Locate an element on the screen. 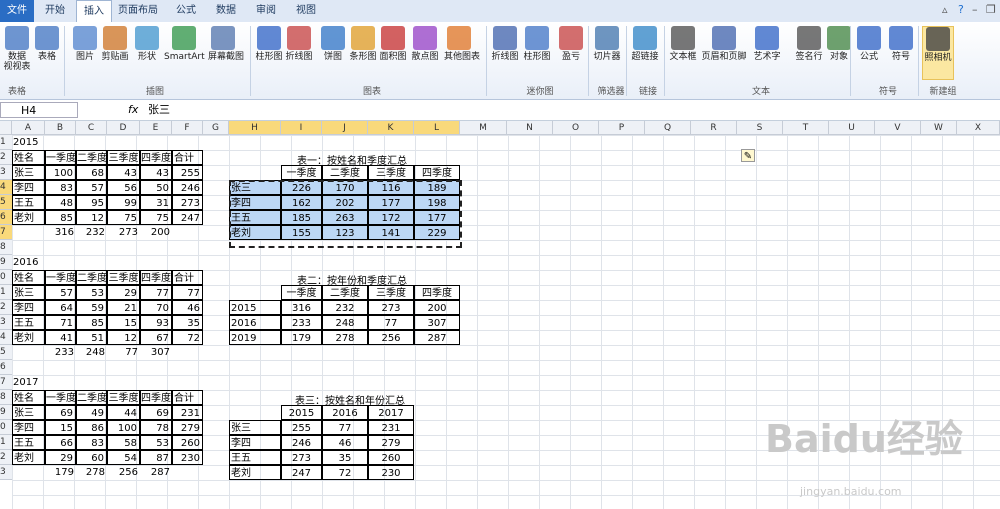  year2017-cell: 60 is located at coordinates (91, 457).